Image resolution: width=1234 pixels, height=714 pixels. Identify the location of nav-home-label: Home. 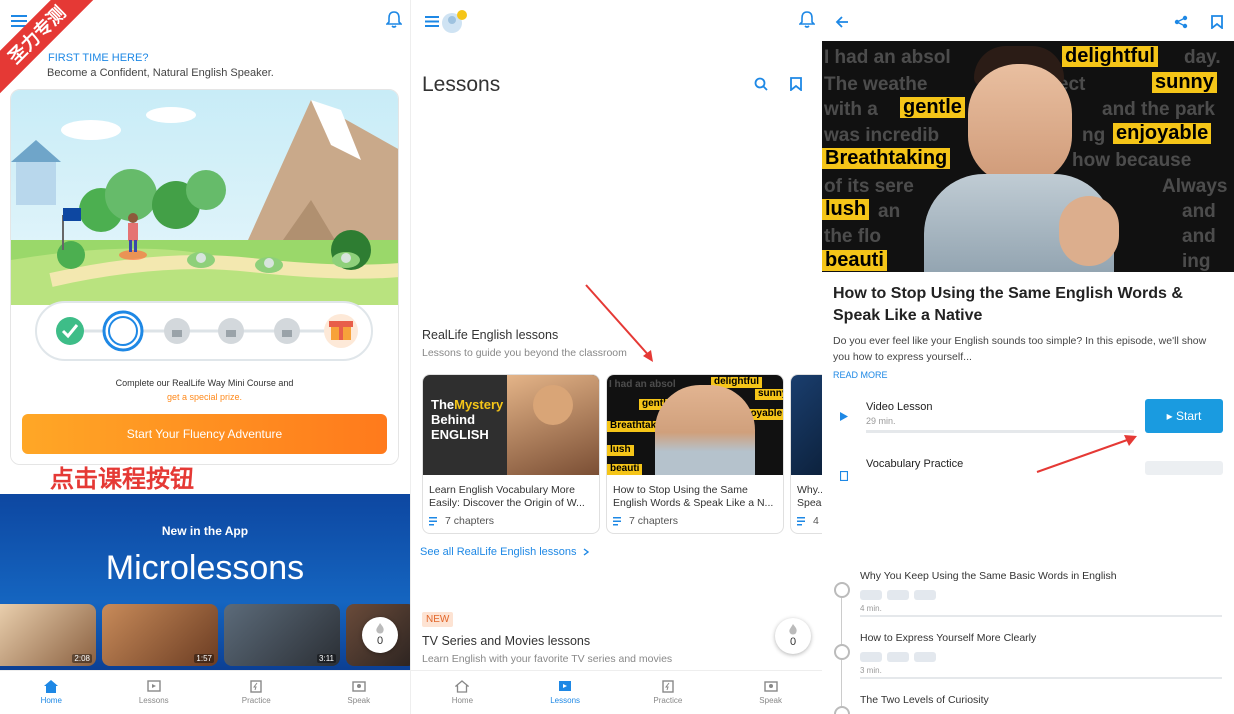
(51, 700).